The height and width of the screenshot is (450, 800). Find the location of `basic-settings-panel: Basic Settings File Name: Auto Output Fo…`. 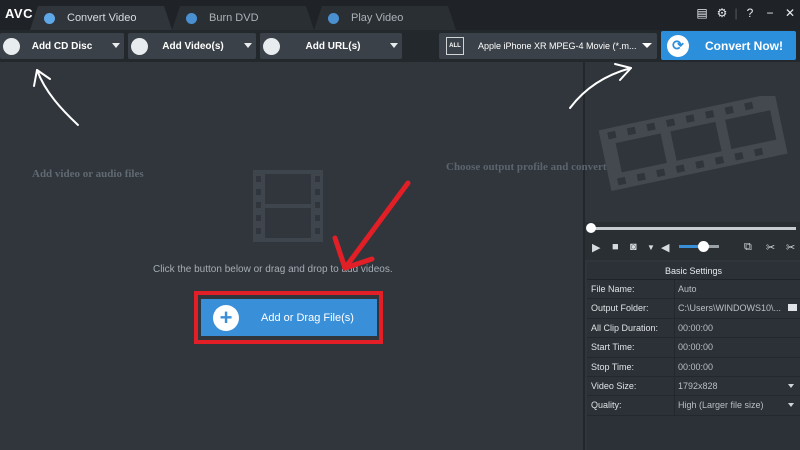

basic-settings-panel: Basic Settings File Name: Auto Output Fo… is located at coordinates (693, 356).